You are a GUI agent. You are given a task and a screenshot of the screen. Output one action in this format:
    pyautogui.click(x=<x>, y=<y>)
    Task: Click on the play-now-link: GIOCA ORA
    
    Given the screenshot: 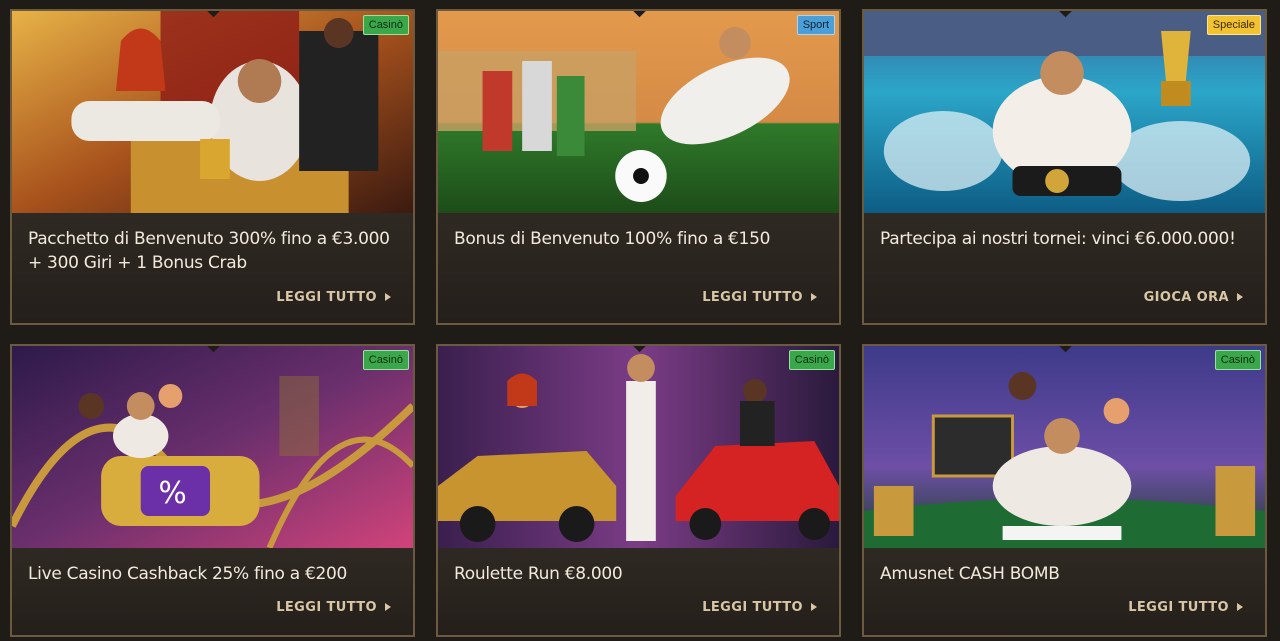 What is the action you would take?
    pyautogui.click(x=1186, y=297)
    